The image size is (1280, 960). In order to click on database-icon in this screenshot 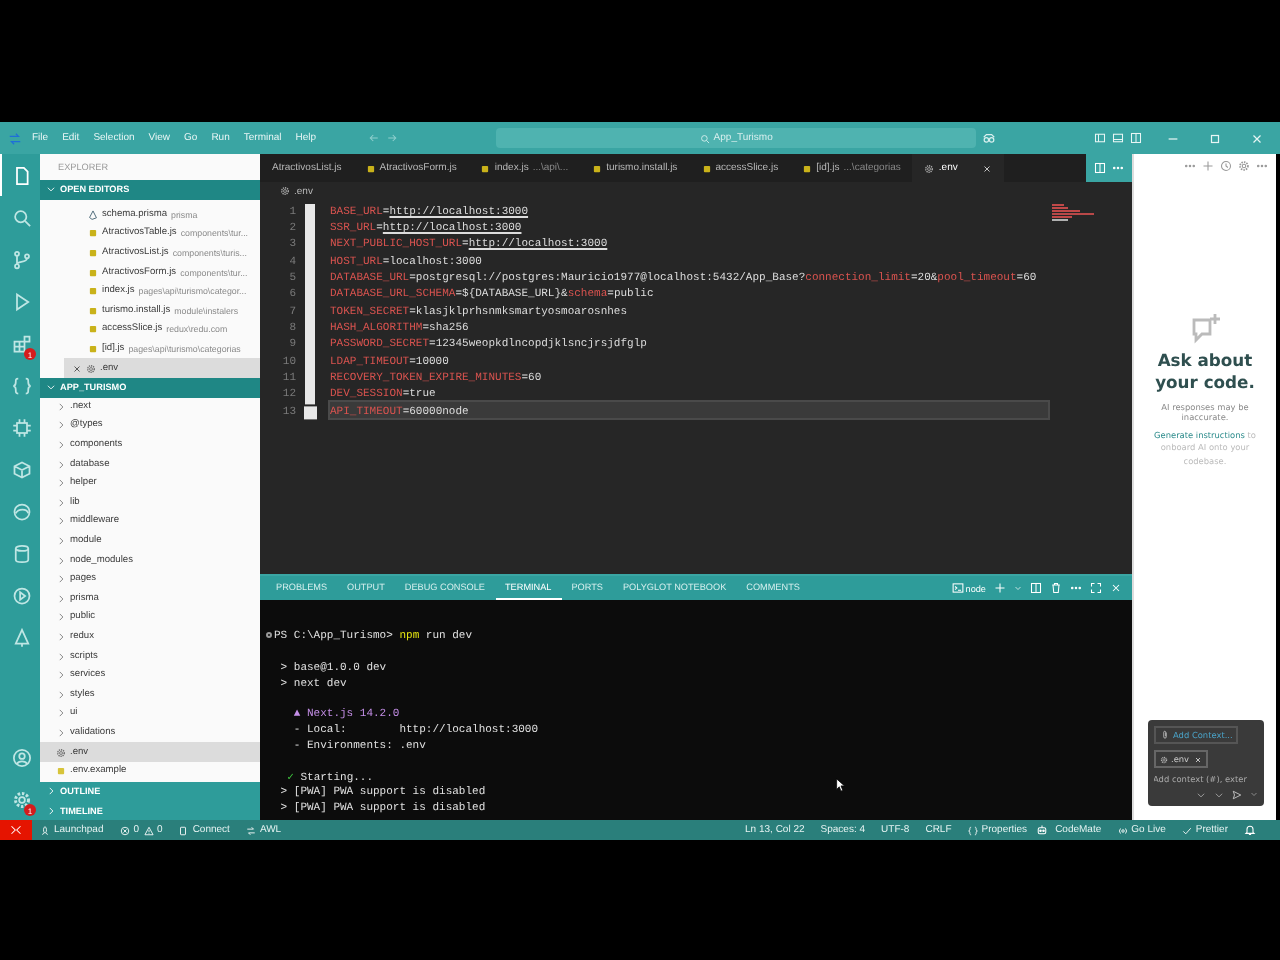, I will do `click(21, 553)`.